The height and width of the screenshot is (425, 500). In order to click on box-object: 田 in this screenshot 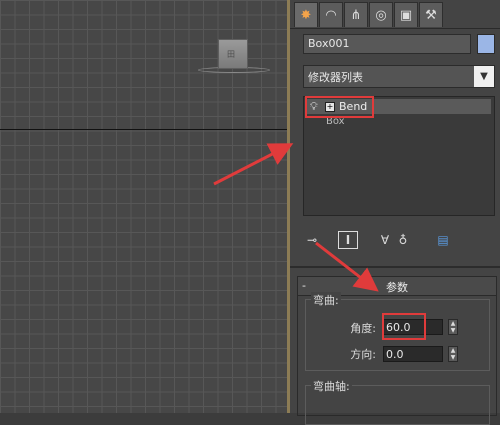, I will do `click(233, 54)`.